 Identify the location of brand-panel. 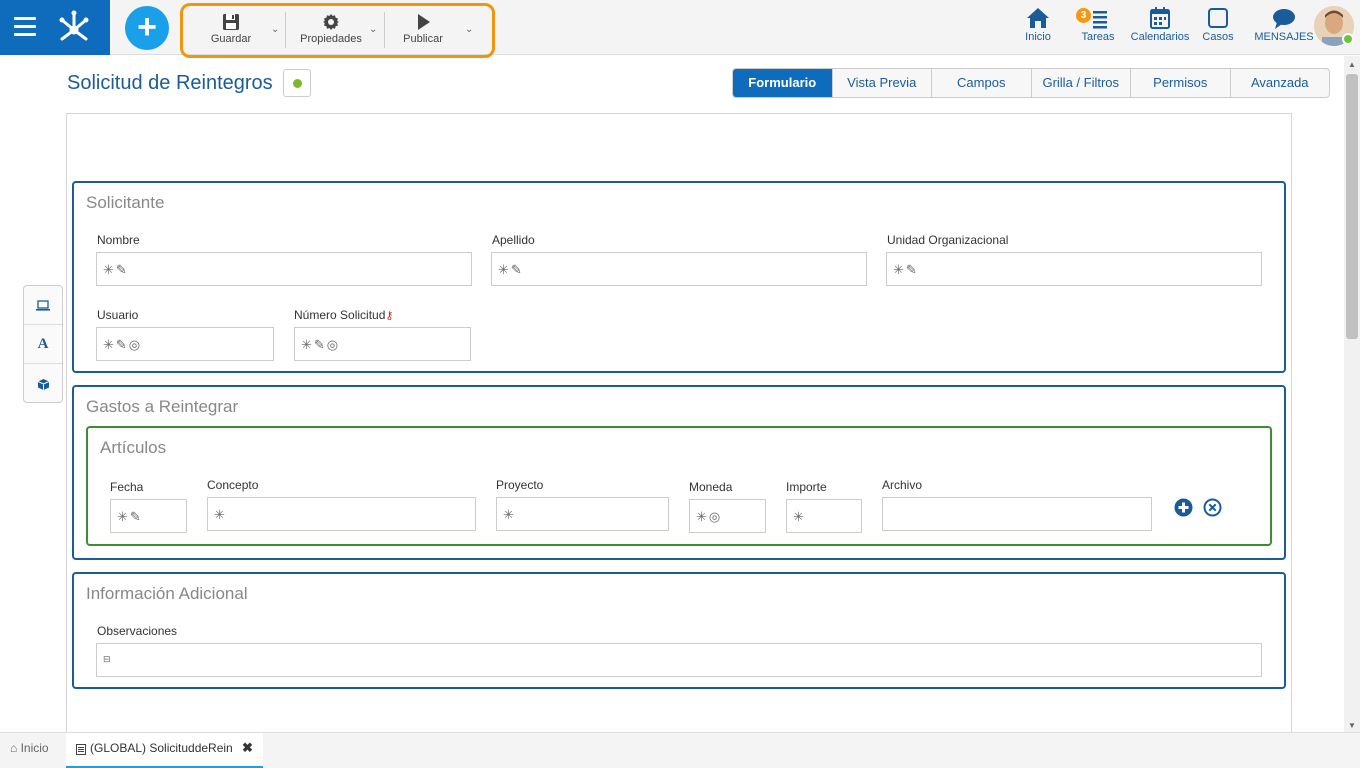
(55, 27).